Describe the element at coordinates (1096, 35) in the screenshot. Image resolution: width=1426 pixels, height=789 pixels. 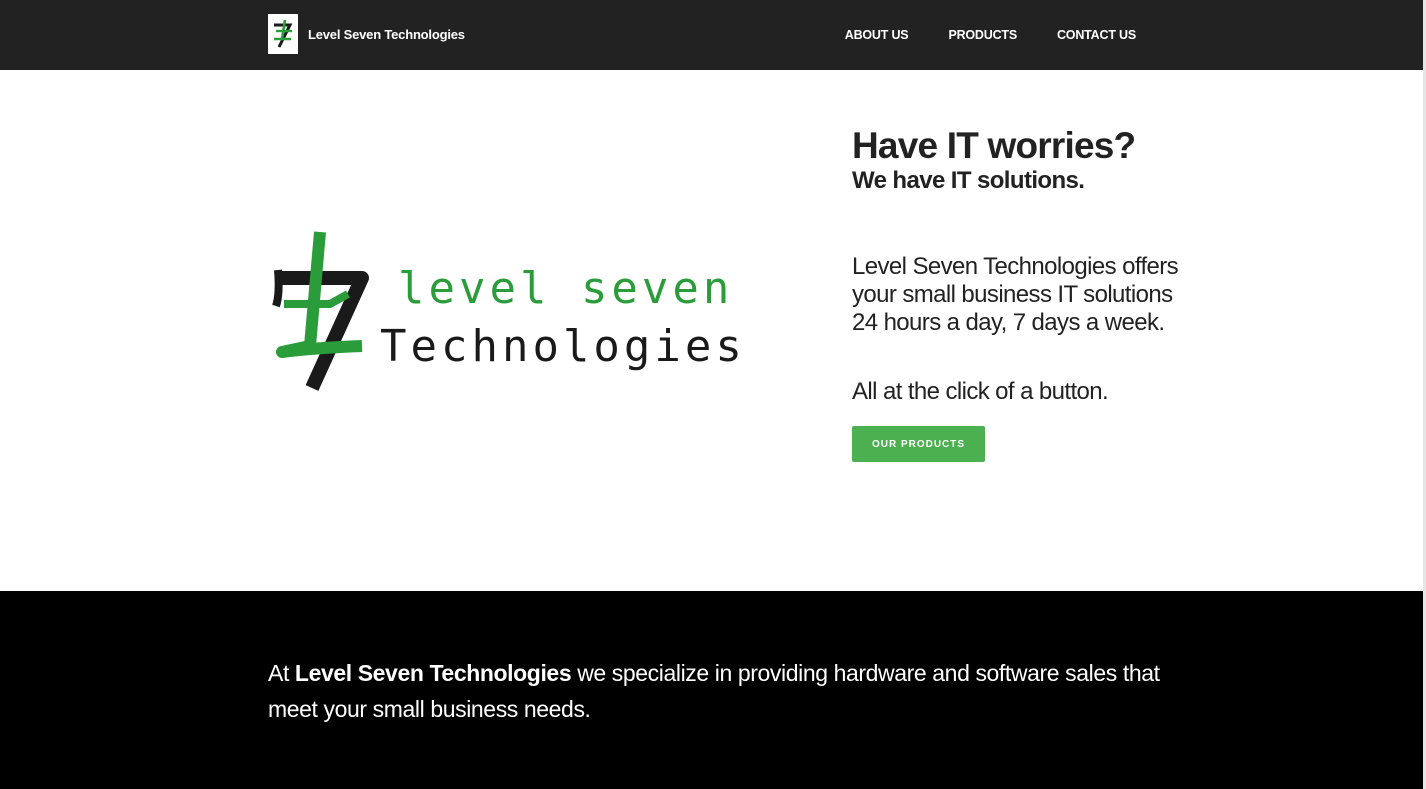
I see `nav-contact-us: CONTACT US` at that location.